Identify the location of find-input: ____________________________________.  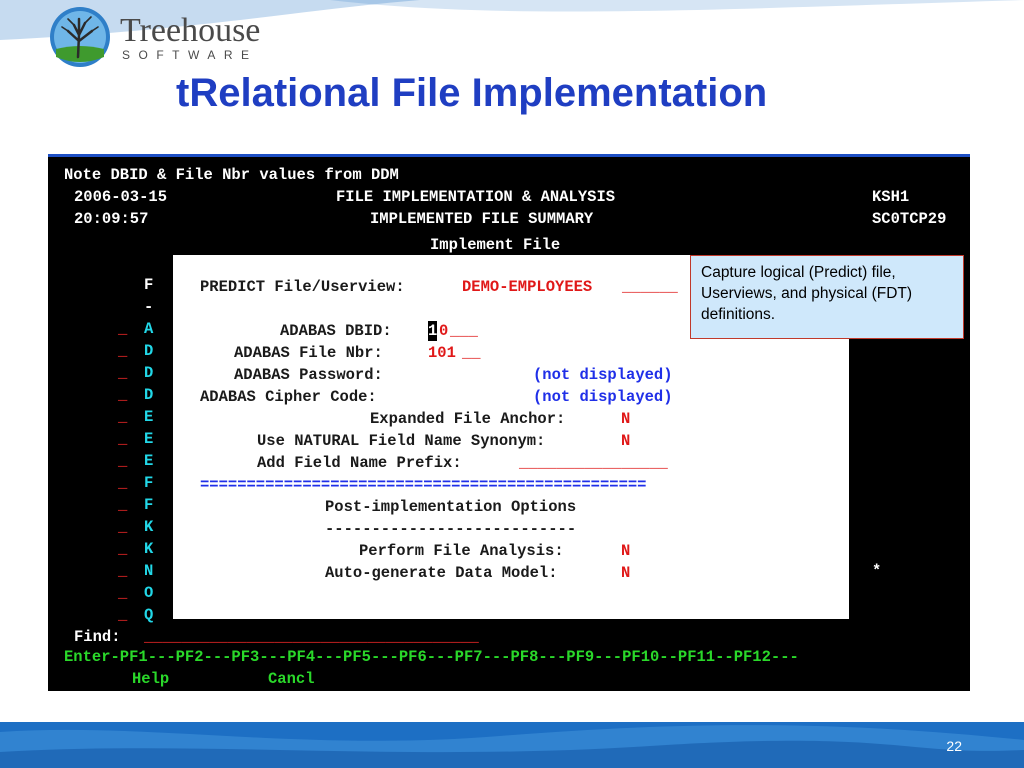
(311, 637).